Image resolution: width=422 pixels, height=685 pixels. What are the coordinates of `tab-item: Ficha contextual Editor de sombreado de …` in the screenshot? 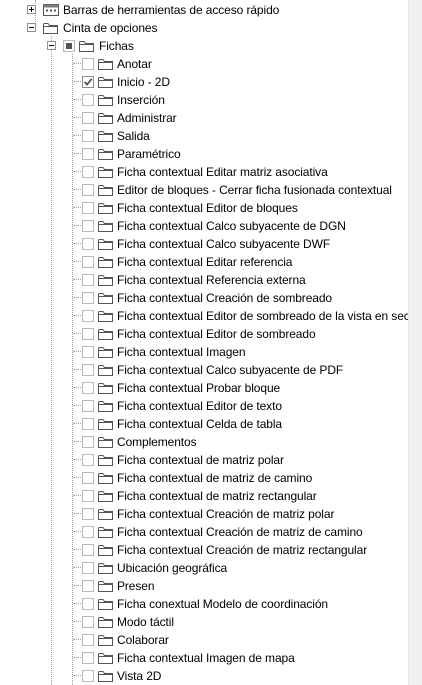 It's located at (204, 316).